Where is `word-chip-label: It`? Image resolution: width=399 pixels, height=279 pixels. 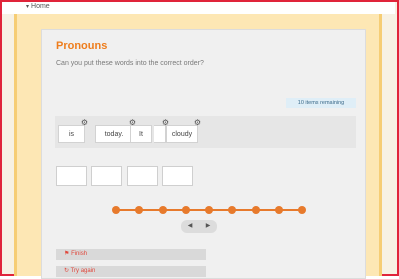
word-chip-label: It is located at coordinates (141, 134).